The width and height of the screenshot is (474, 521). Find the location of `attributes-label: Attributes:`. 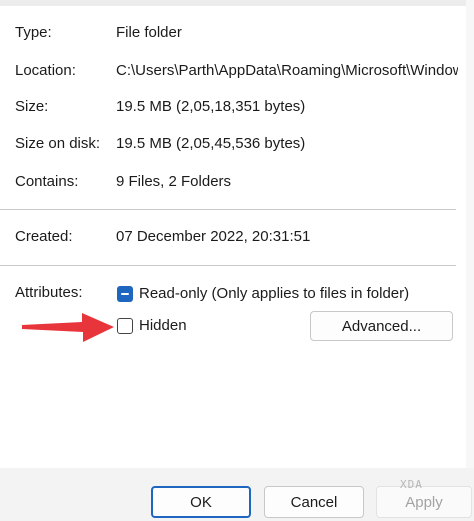

attributes-label: Attributes: is located at coordinates (49, 292).